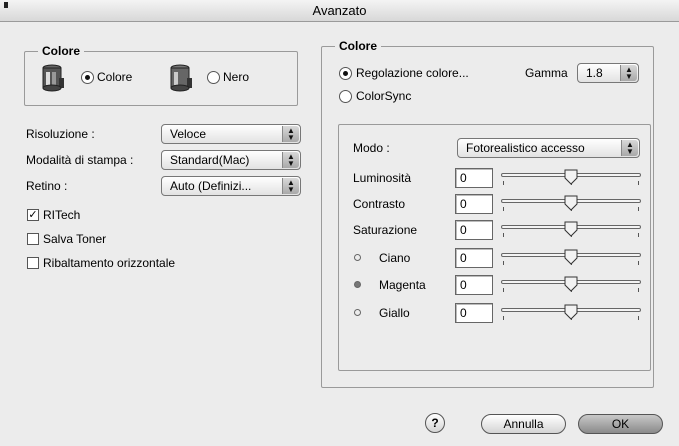  Describe the element at coordinates (395, 258) in the screenshot. I see `cyan-label: Ciano` at that location.